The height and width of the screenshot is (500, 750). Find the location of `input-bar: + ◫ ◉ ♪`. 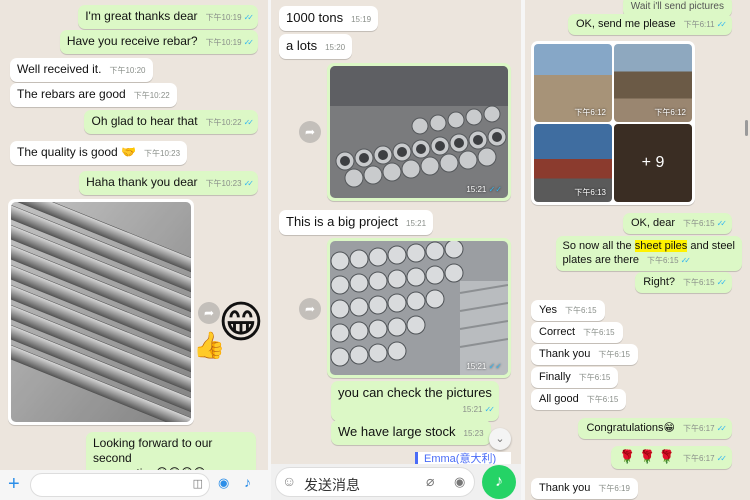

input-bar: + ◫ ◉ ♪ is located at coordinates (134, 485).